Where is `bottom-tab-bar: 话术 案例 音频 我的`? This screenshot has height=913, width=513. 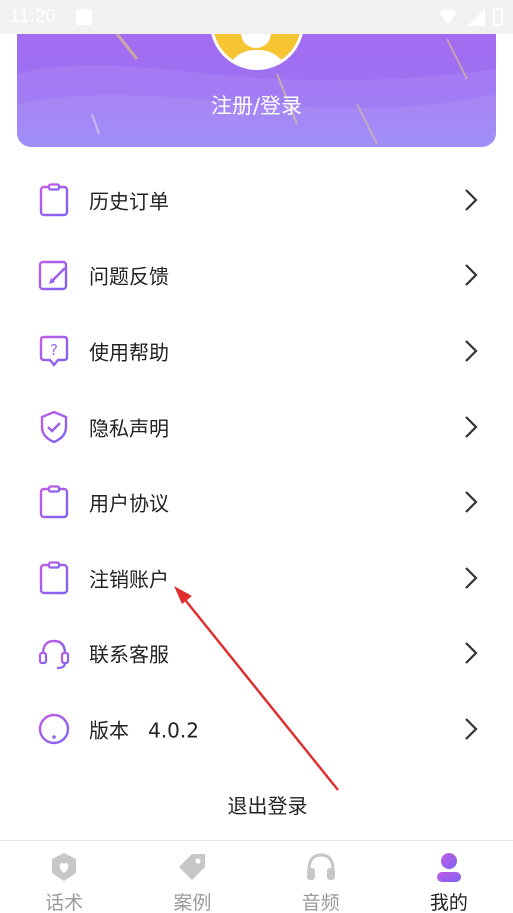
bottom-tab-bar: 话术 案例 音频 我的 is located at coordinates (256, 876).